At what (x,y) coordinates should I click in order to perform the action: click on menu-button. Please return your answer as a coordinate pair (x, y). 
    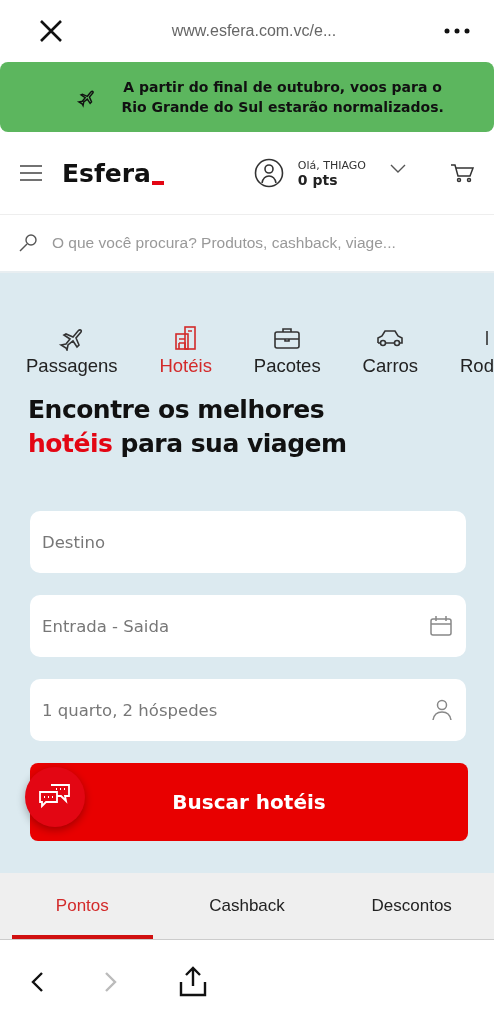
    Looking at the image, I should click on (31, 173).